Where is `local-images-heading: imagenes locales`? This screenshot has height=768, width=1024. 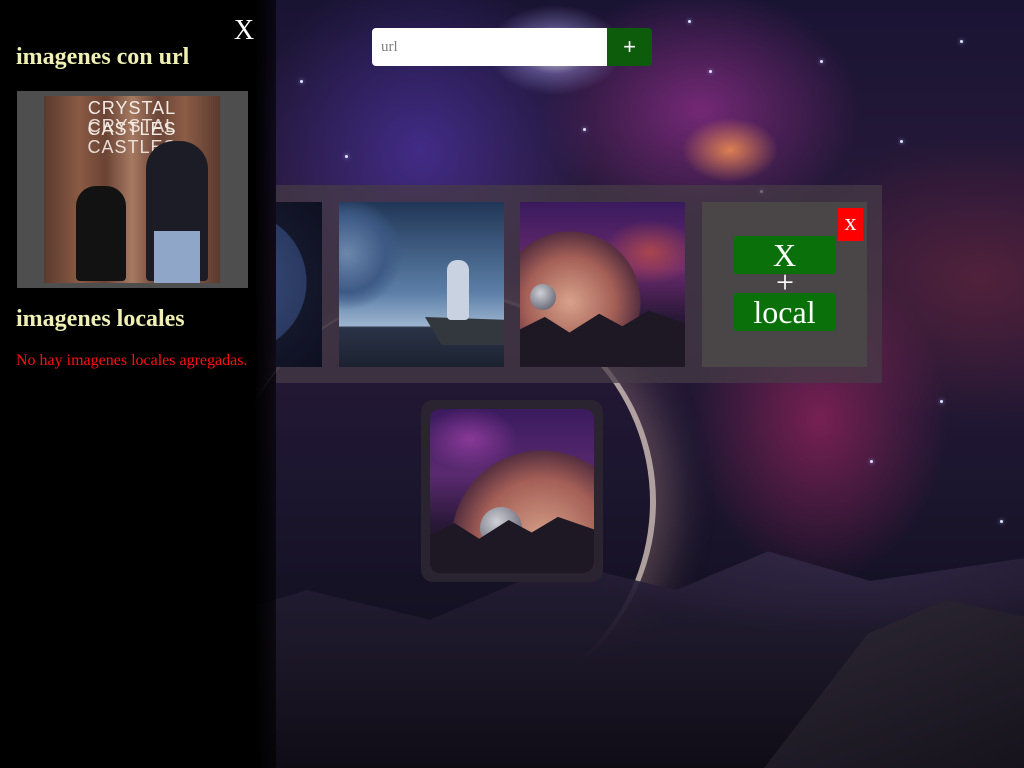
local-images-heading: imagenes locales is located at coordinates (100, 319).